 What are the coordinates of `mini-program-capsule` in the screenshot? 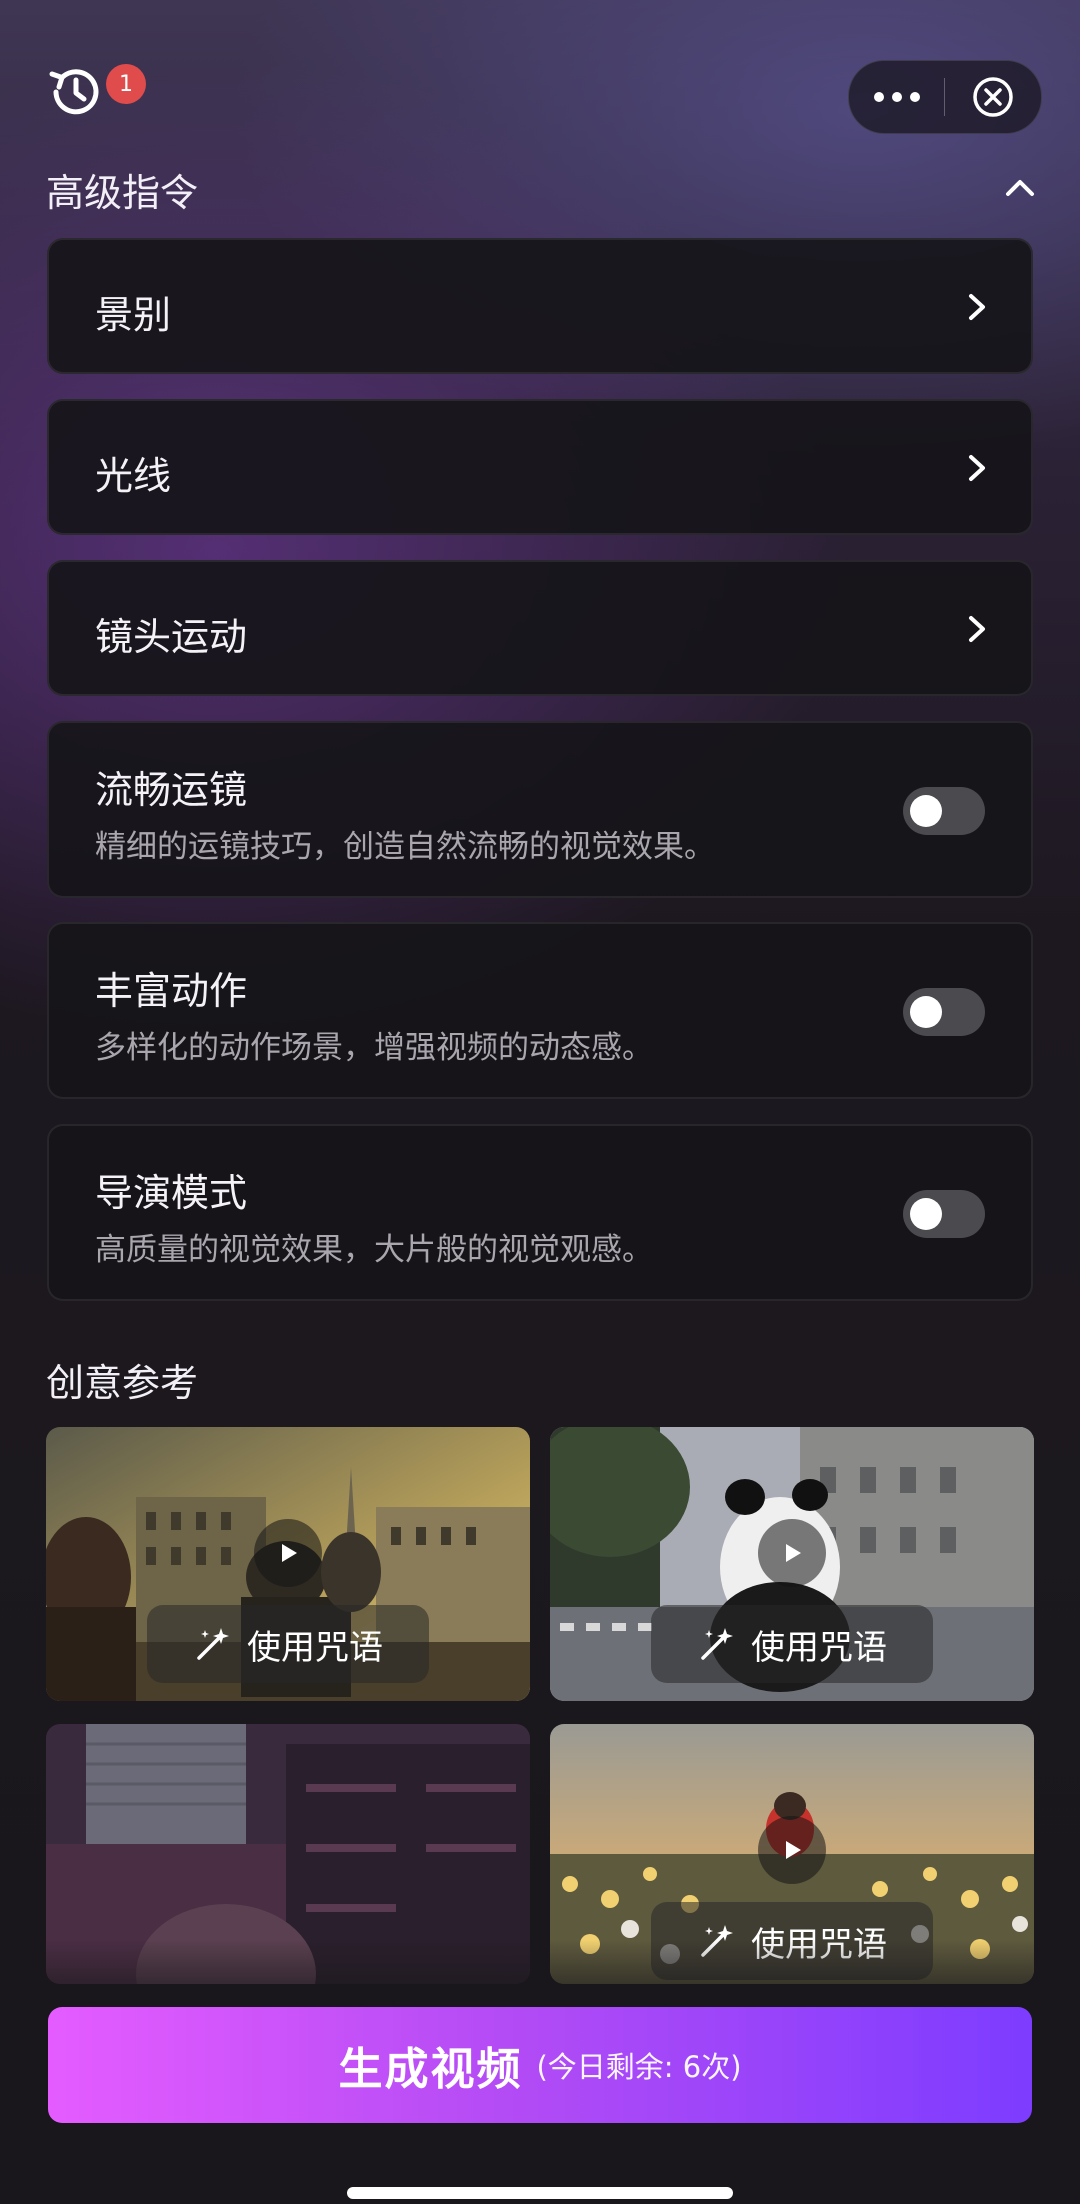 It's located at (945, 97).